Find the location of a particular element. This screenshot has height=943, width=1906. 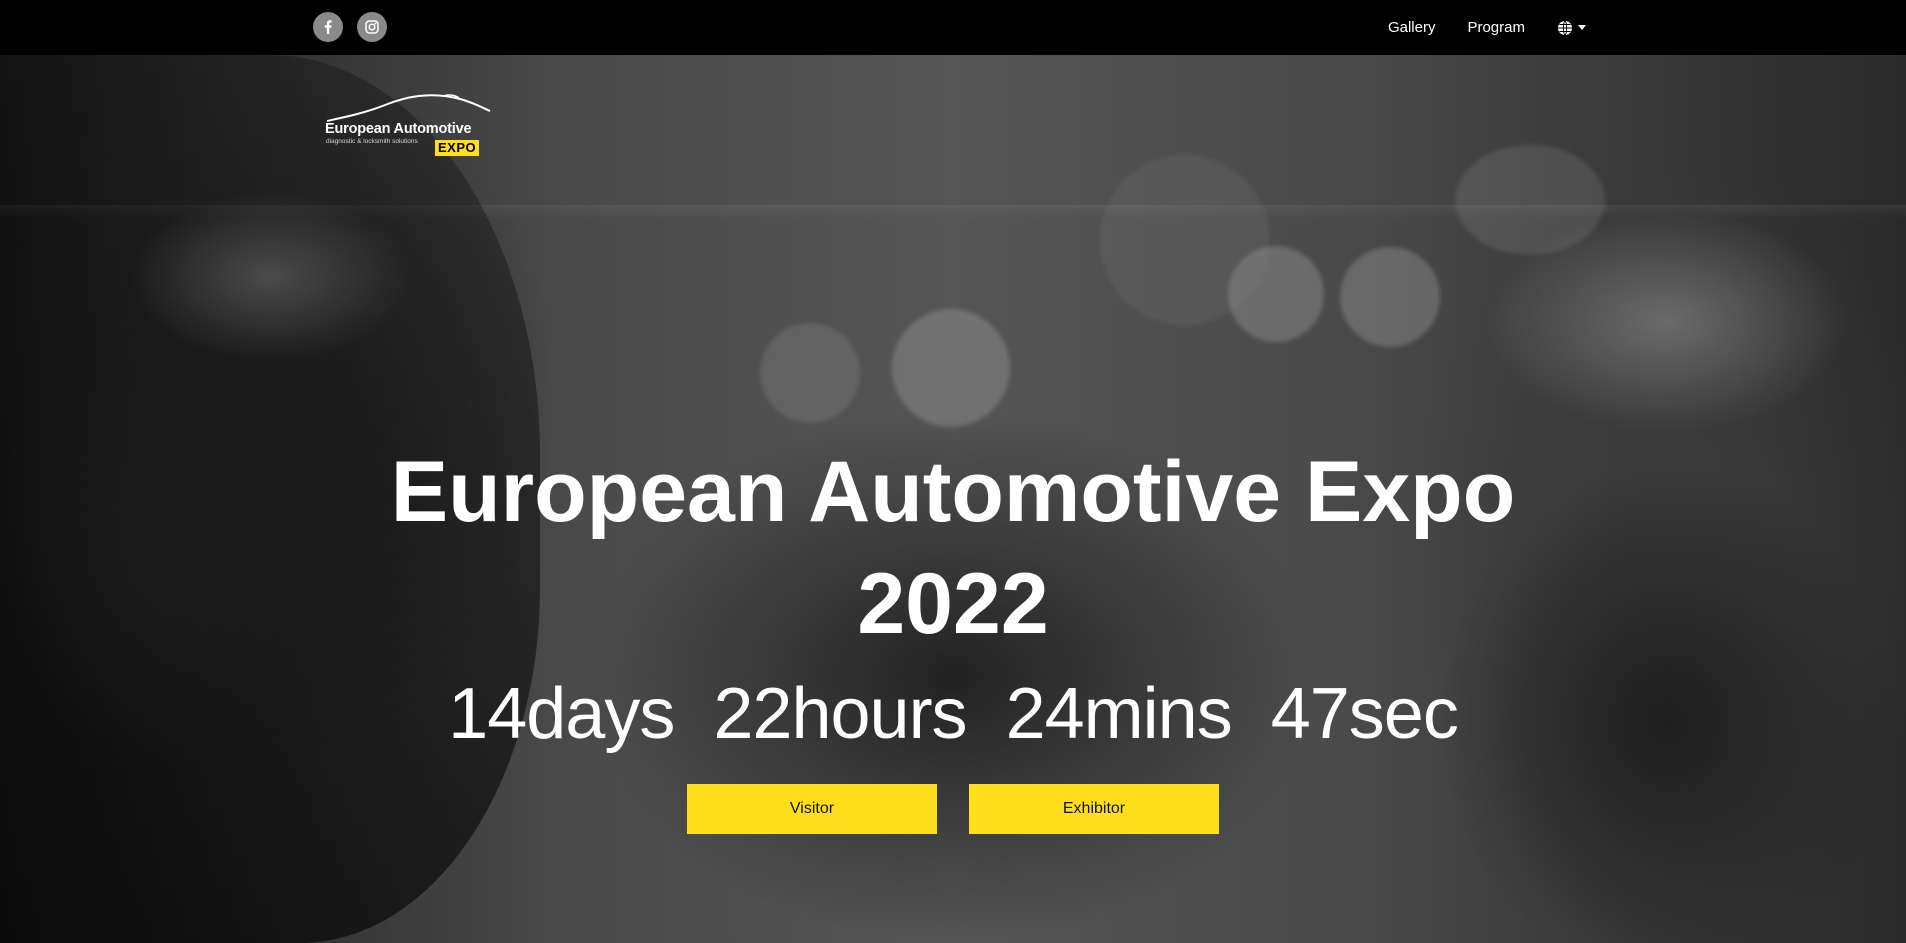

car-silhouette-icon is located at coordinates (408, 108).